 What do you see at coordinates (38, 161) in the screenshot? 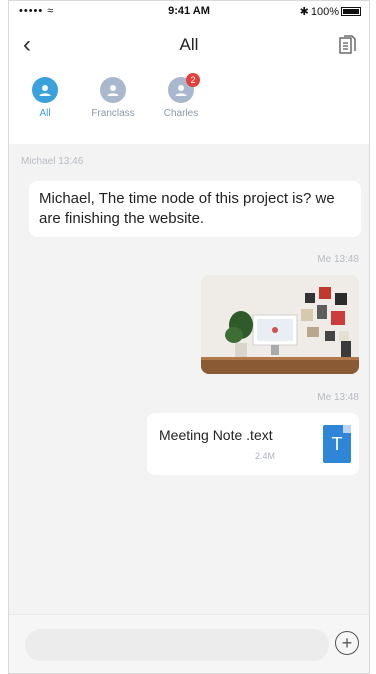
I see `sender-name: Michael` at bounding box center [38, 161].